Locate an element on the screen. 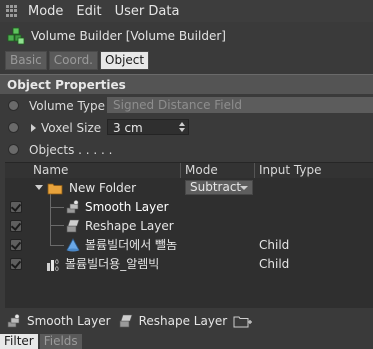 This screenshot has width=373, height=349. new-folder-icon is located at coordinates (243, 322).